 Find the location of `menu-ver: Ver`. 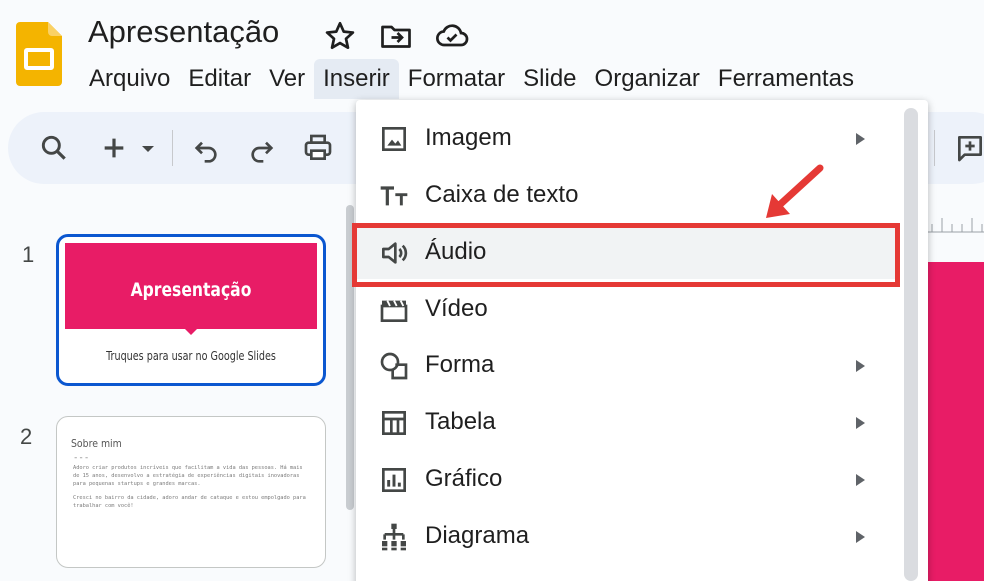

menu-ver: Ver is located at coordinates (287, 79).